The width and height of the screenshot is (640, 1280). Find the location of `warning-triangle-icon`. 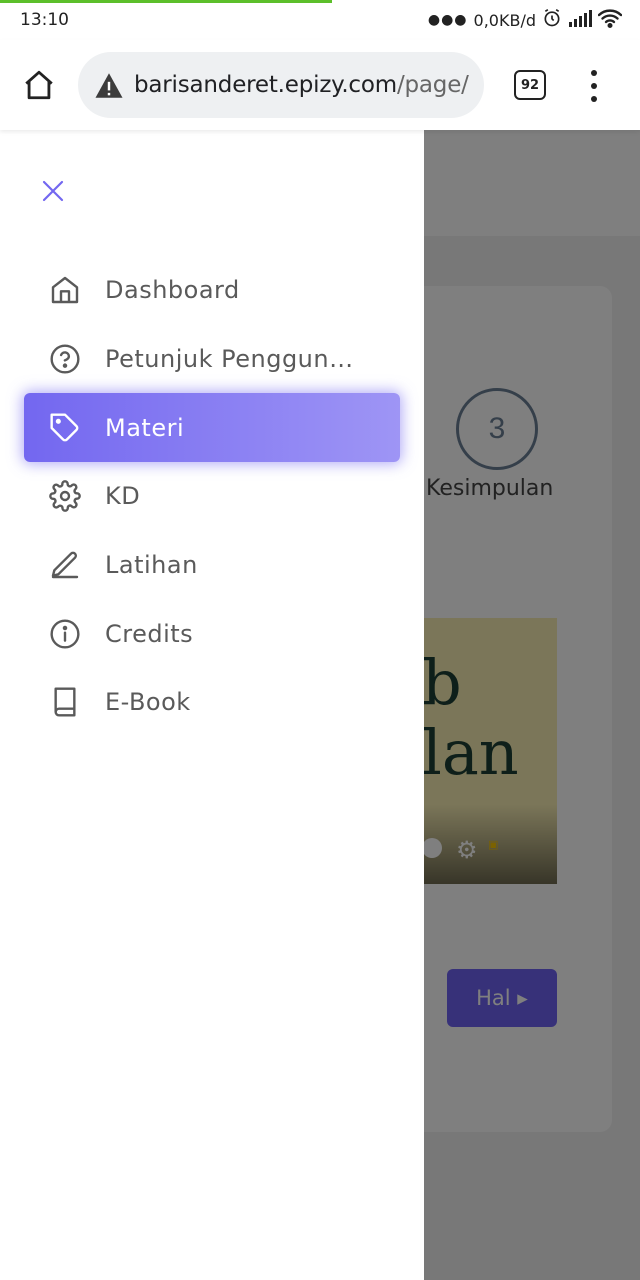

warning-triangle-icon is located at coordinates (109, 85).